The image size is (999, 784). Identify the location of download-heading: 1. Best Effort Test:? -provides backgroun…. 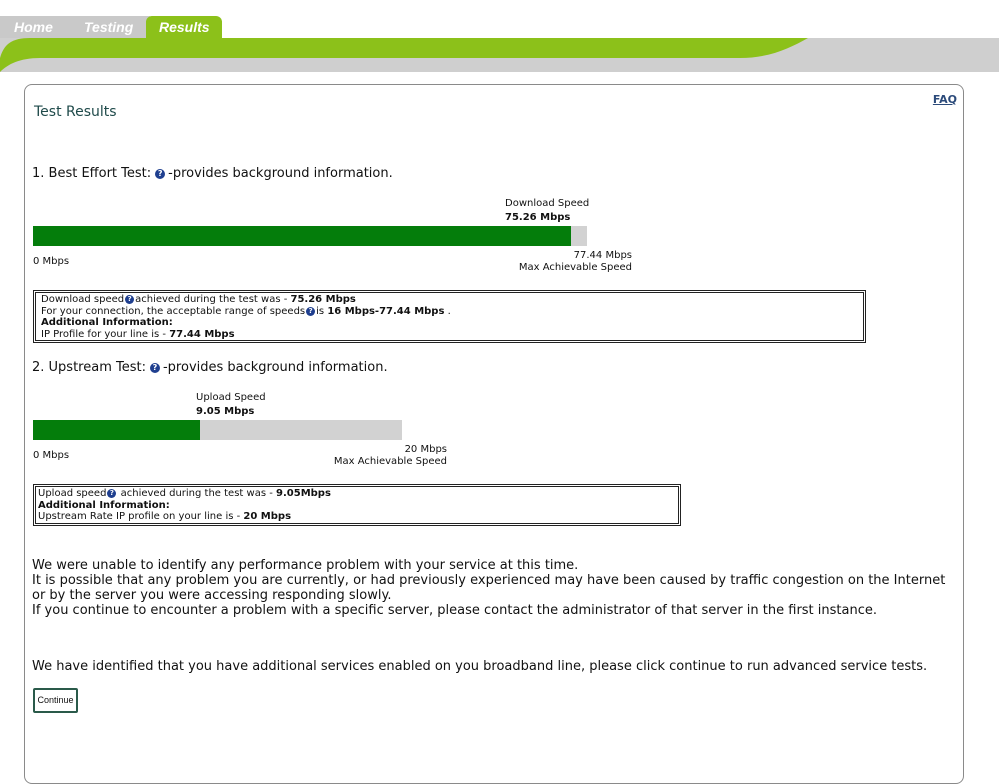
(212, 173).